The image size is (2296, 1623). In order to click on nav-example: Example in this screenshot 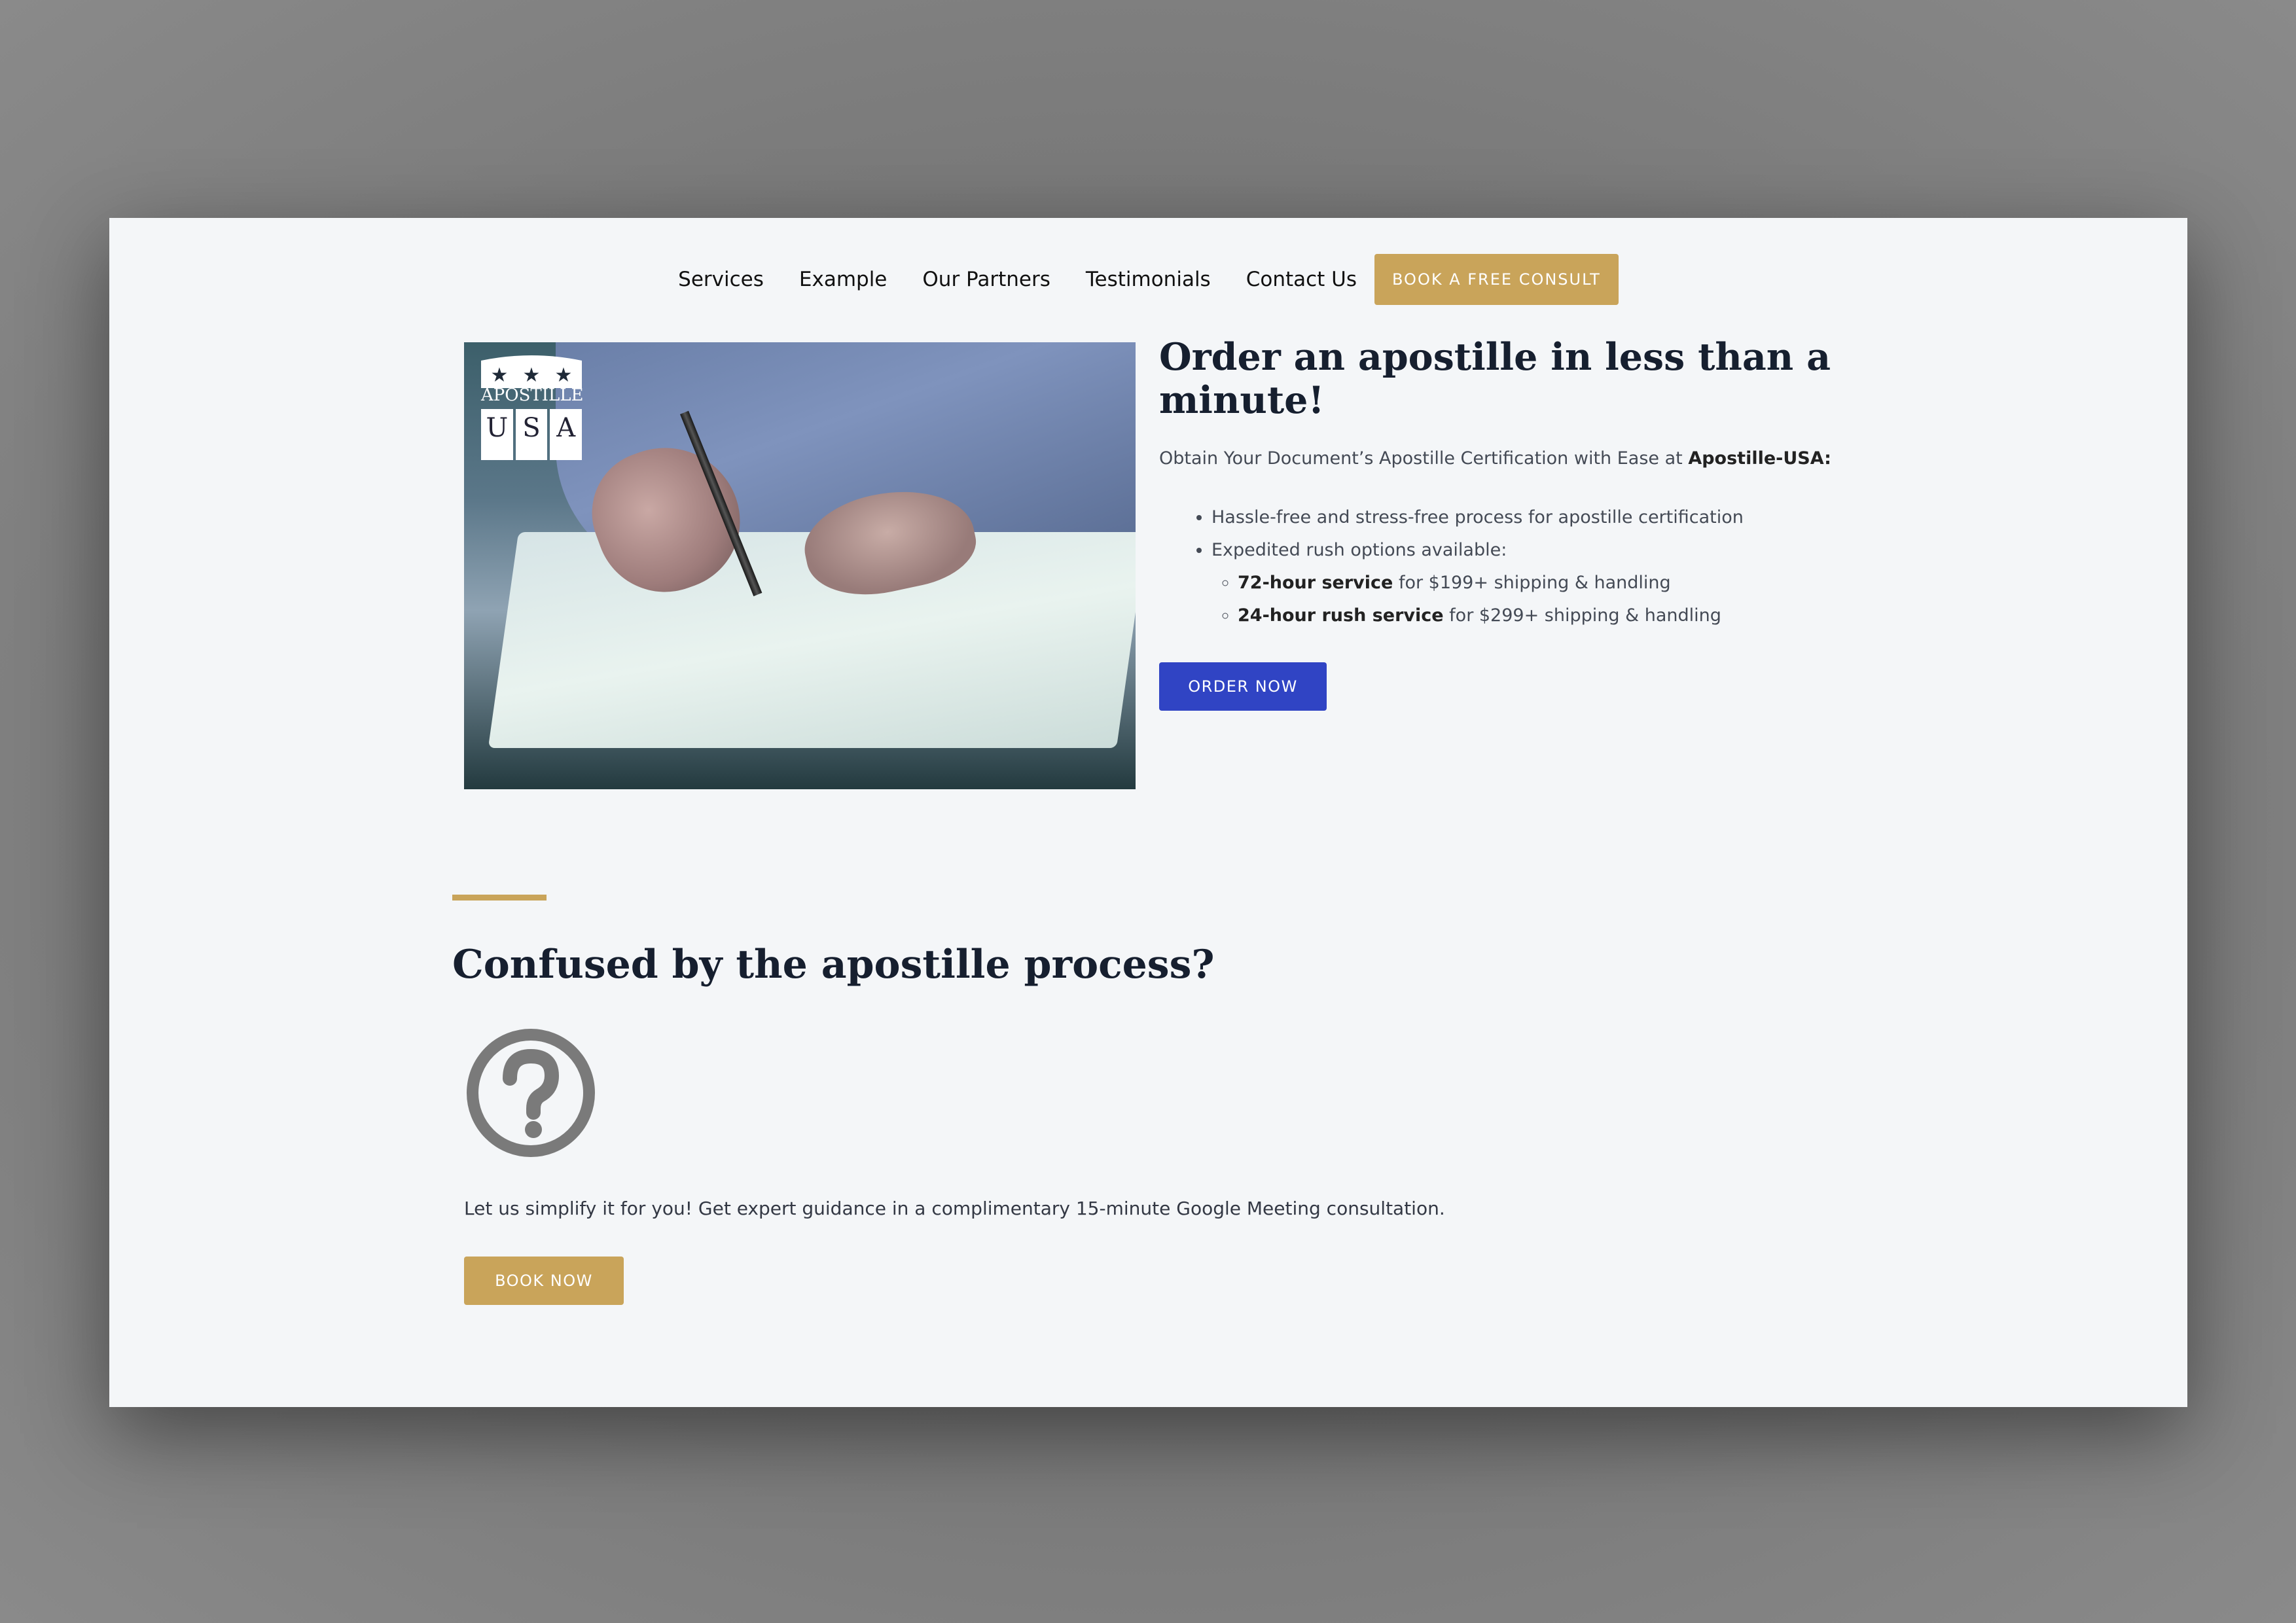, I will do `click(843, 279)`.